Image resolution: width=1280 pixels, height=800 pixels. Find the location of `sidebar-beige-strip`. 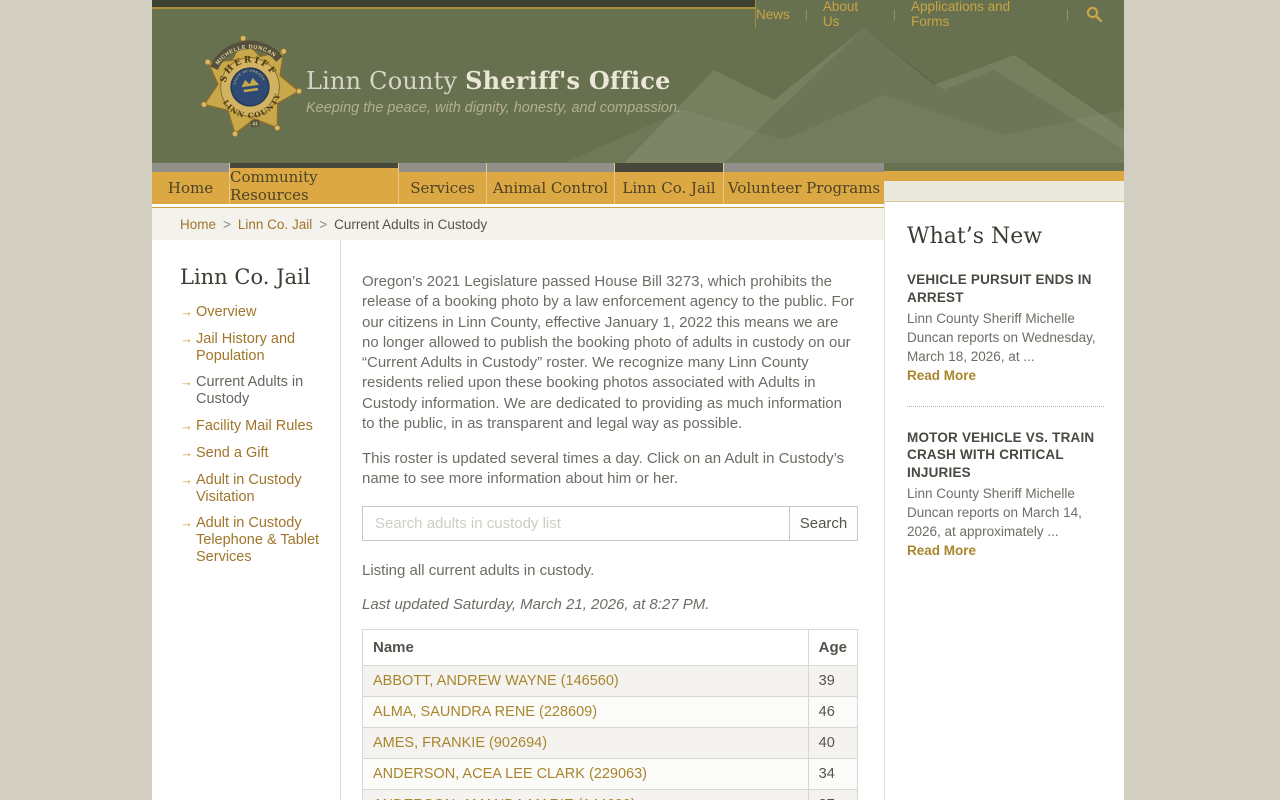

sidebar-beige-strip is located at coordinates (1004, 191).